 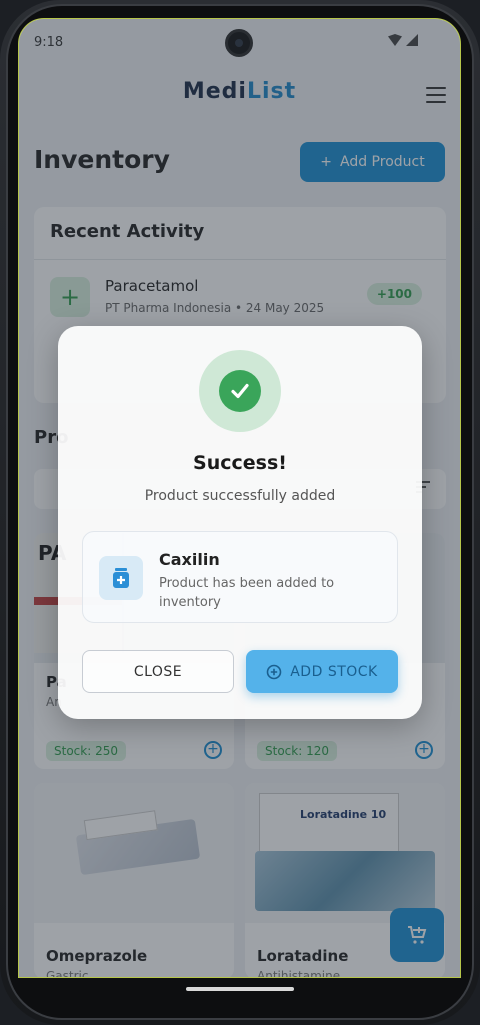 What do you see at coordinates (334, 671) in the screenshot?
I see `add-stock-label: ADD STOCK` at bounding box center [334, 671].